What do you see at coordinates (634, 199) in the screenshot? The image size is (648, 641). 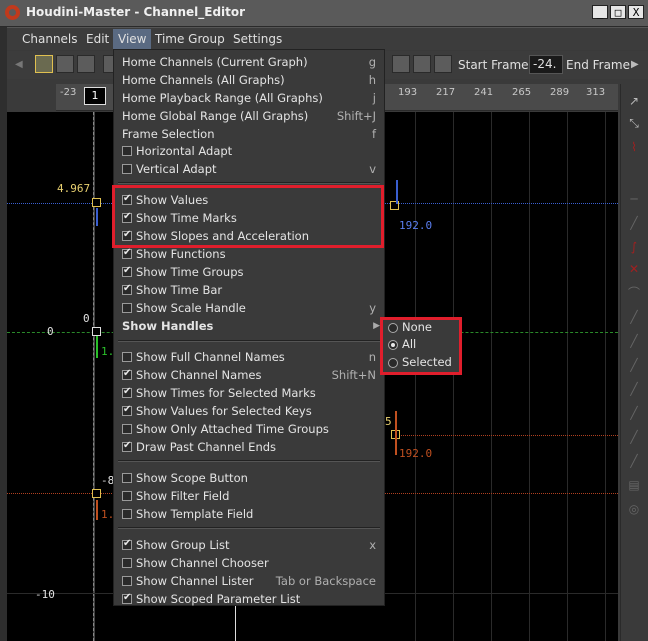 I see `constant-icon: ─` at bounding box center [634, 199].